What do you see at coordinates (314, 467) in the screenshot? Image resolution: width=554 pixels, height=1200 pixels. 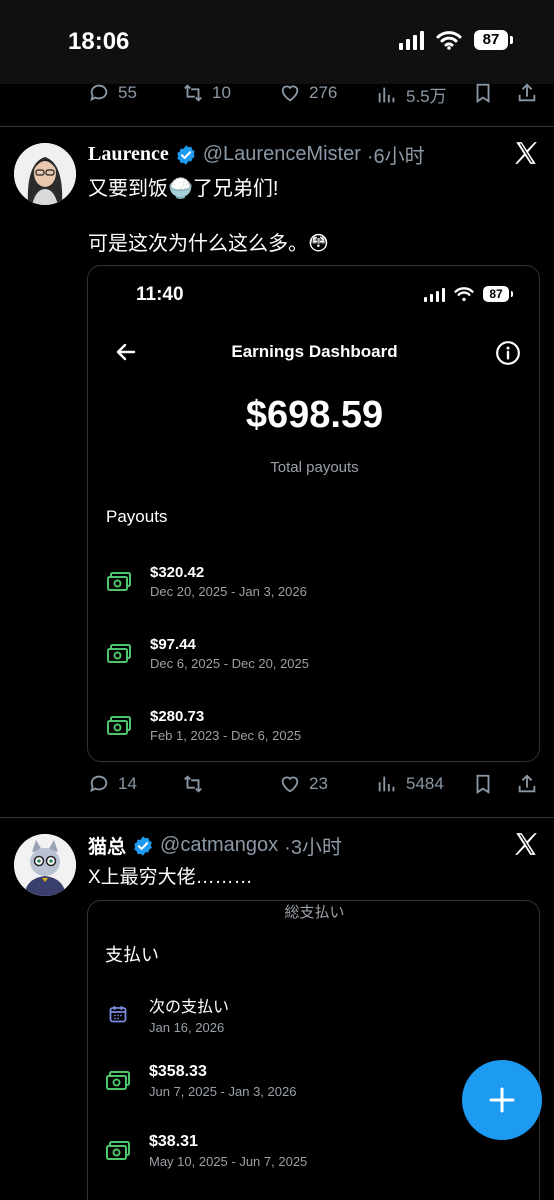 I see `total-payouts-label: Total payouts` at bounding box center [314, 467].